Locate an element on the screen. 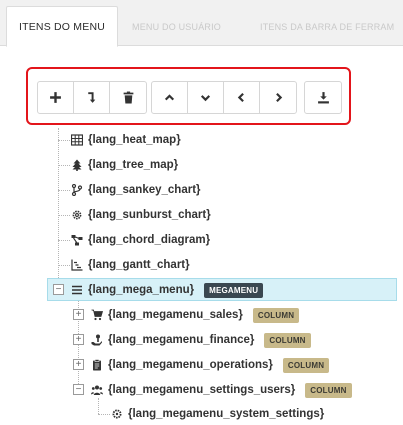 This screenshot has width=403, height=425. move-up-button is located at coordinates (170, 97).